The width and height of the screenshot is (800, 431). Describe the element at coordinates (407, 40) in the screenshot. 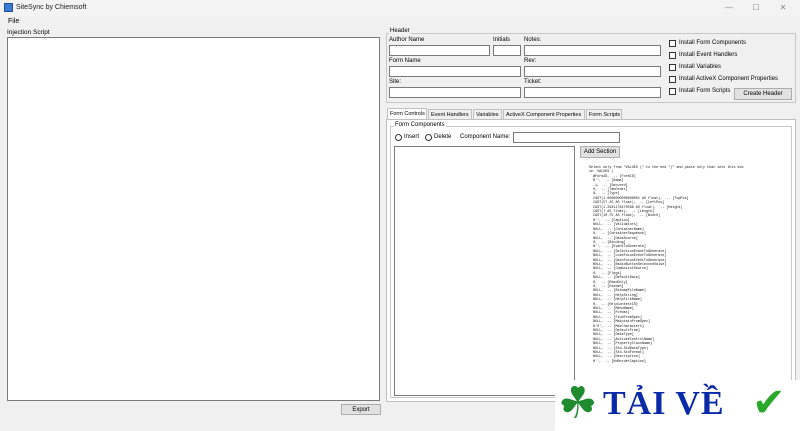

I see `author-name-label: Author Name` at that location.